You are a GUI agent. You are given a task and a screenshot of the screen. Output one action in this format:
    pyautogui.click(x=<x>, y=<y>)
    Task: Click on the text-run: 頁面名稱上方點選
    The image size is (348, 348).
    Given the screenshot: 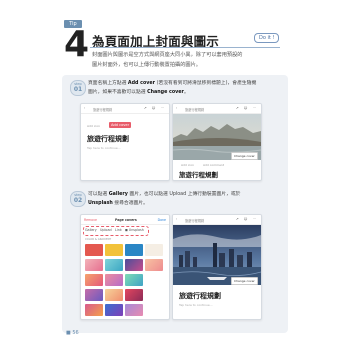 What is the action you would take?
    pyautogui.click(x=108, y=83)
    